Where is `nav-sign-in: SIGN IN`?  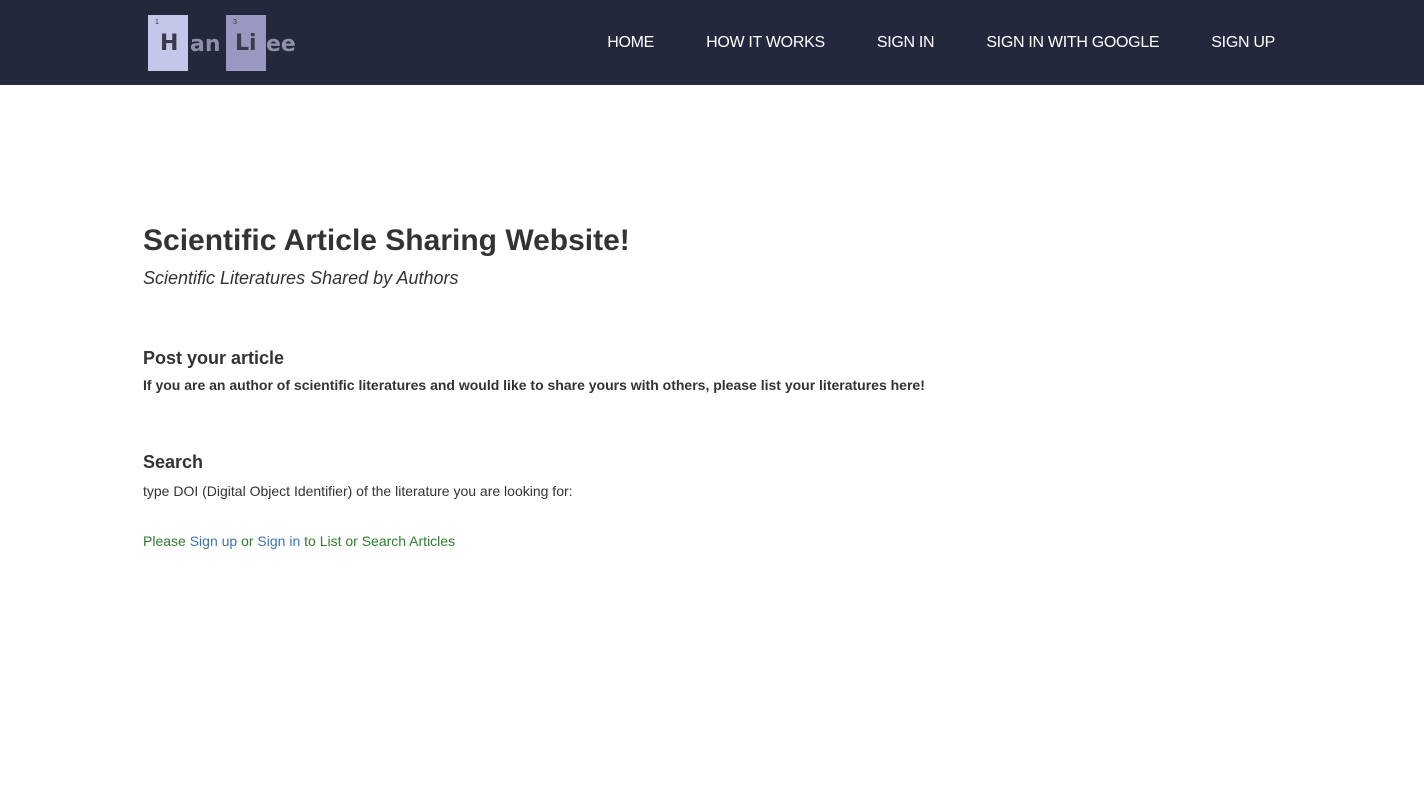 nav-sign-in: SIGN IN is located at coordinates (906, 43).